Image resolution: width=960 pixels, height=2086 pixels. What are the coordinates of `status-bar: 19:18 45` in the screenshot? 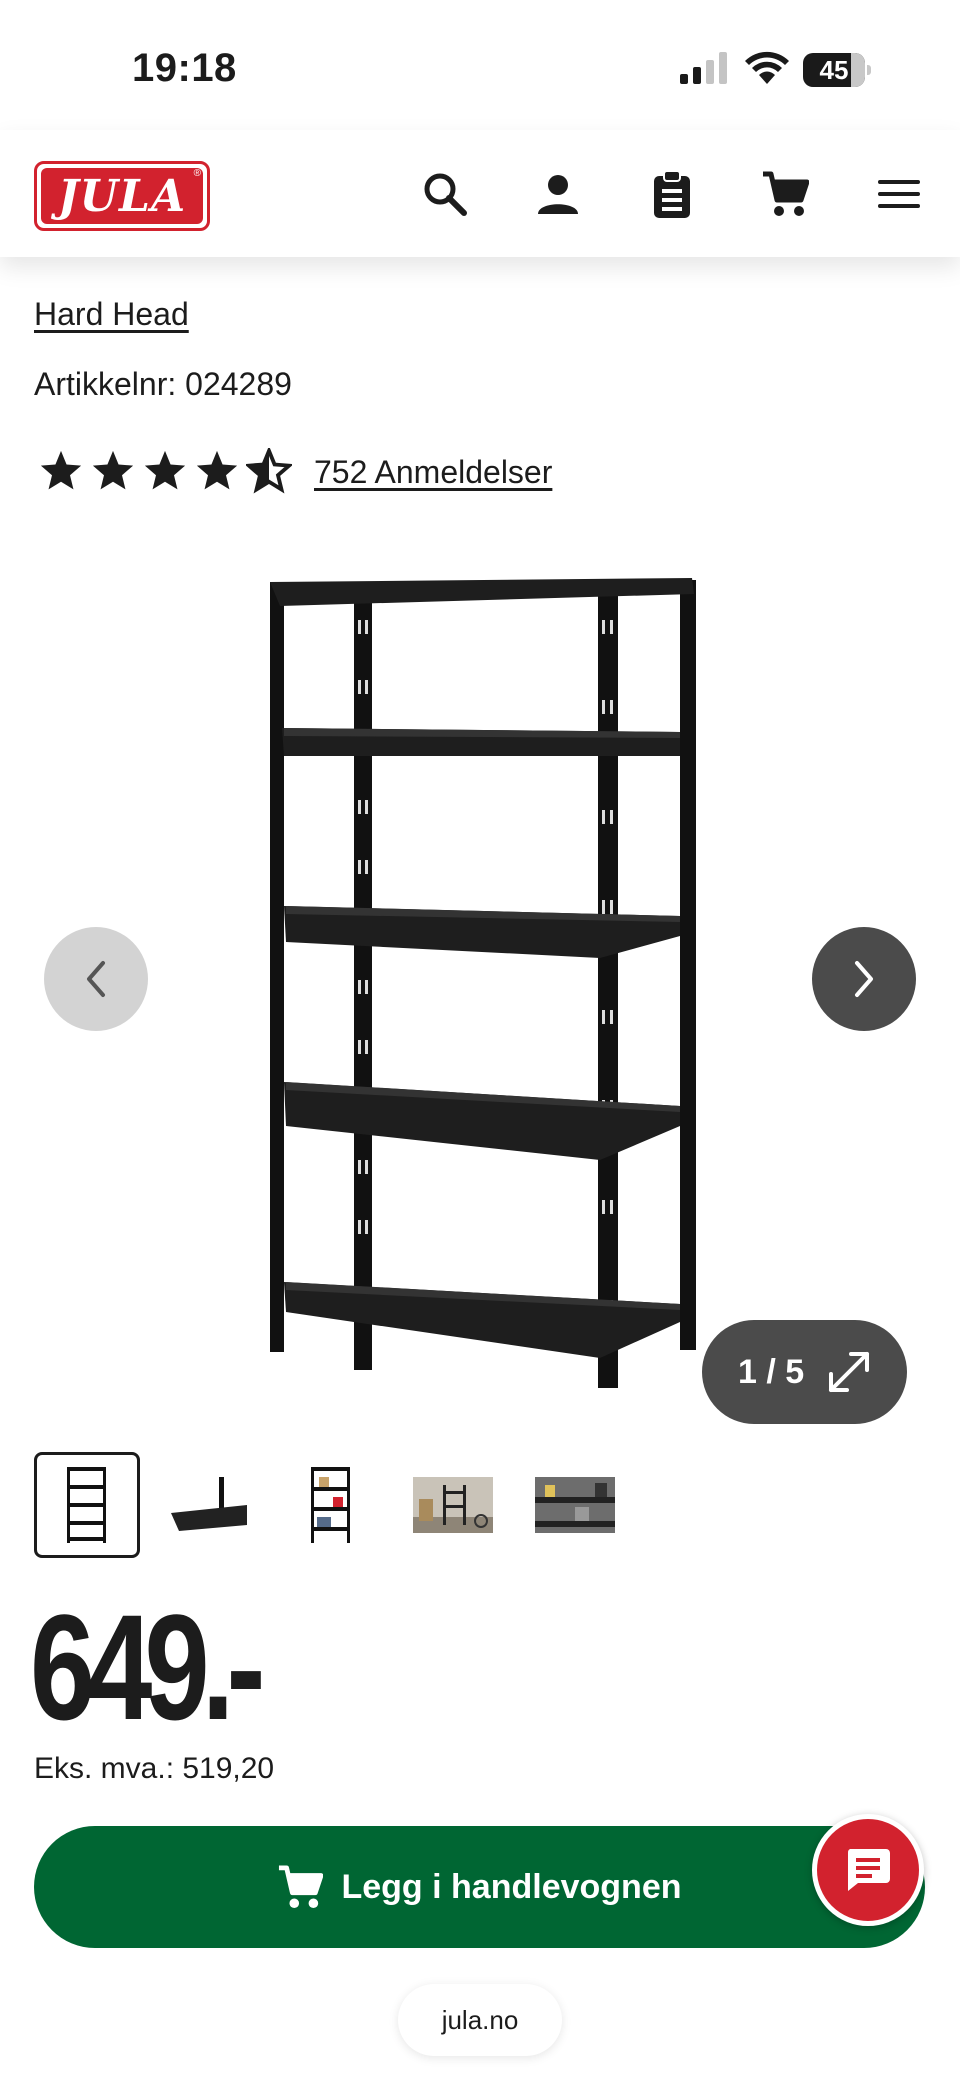 It's located at (480, 65).